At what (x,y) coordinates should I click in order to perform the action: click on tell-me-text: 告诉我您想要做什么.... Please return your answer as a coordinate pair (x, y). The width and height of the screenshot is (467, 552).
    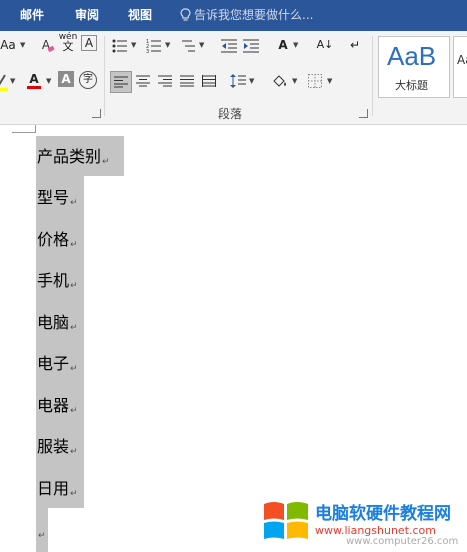
    Looking at the image, I should click on (254, 15).